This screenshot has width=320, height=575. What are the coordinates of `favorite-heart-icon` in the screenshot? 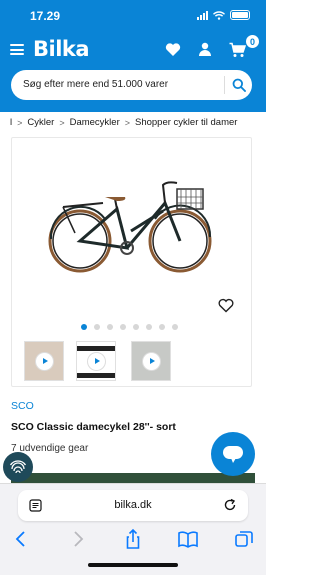 It's located at (226, 305).